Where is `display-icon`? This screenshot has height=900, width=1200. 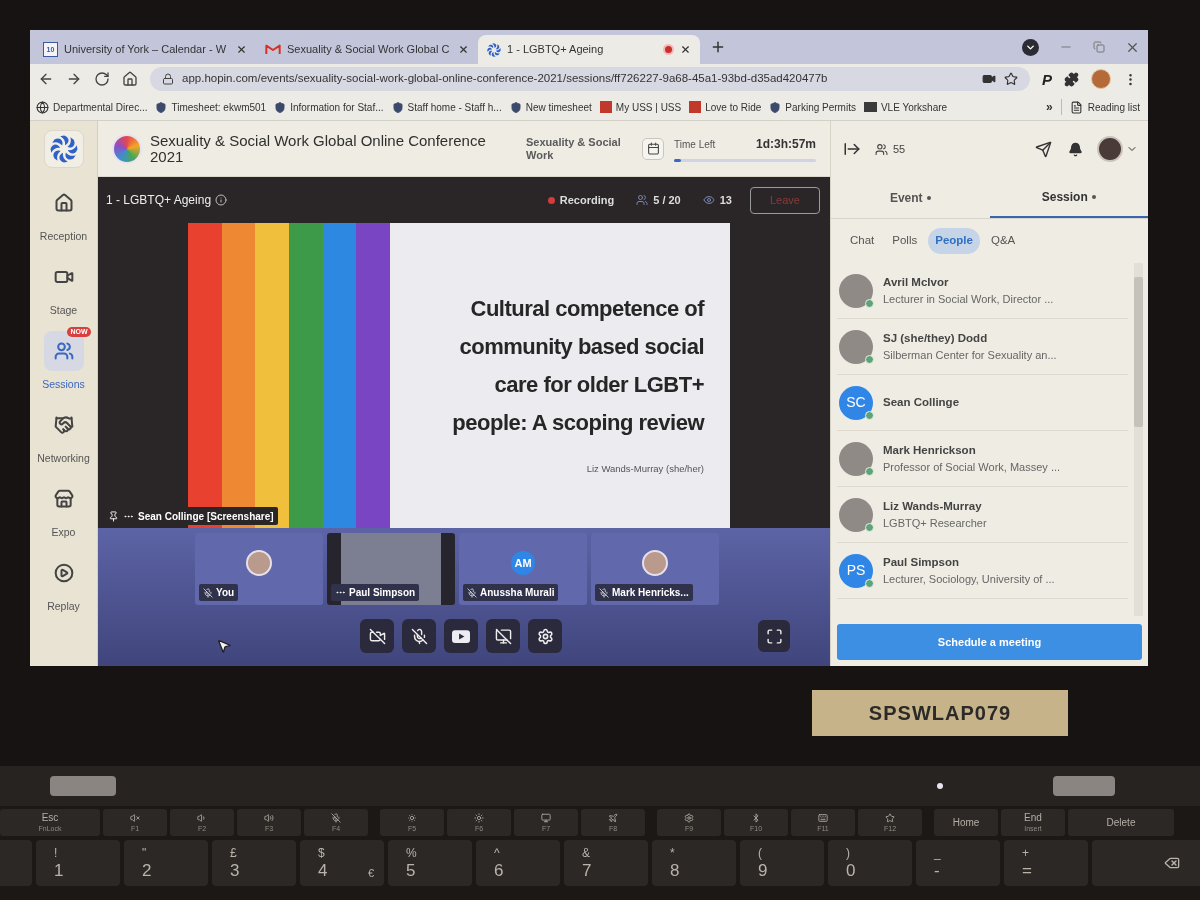 display-icon is located at coordinates (546, 818).